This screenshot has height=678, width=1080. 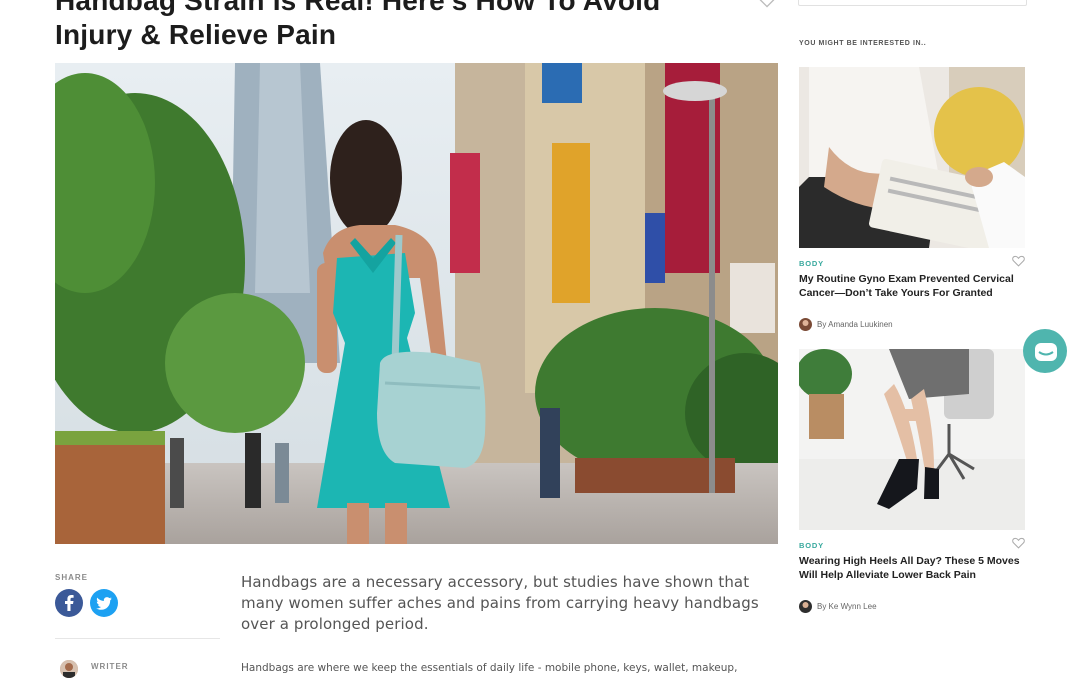 What do you see at coordinates (912, 3) in the screenshot?
I see `search-input` at bounding box center [912, 3].